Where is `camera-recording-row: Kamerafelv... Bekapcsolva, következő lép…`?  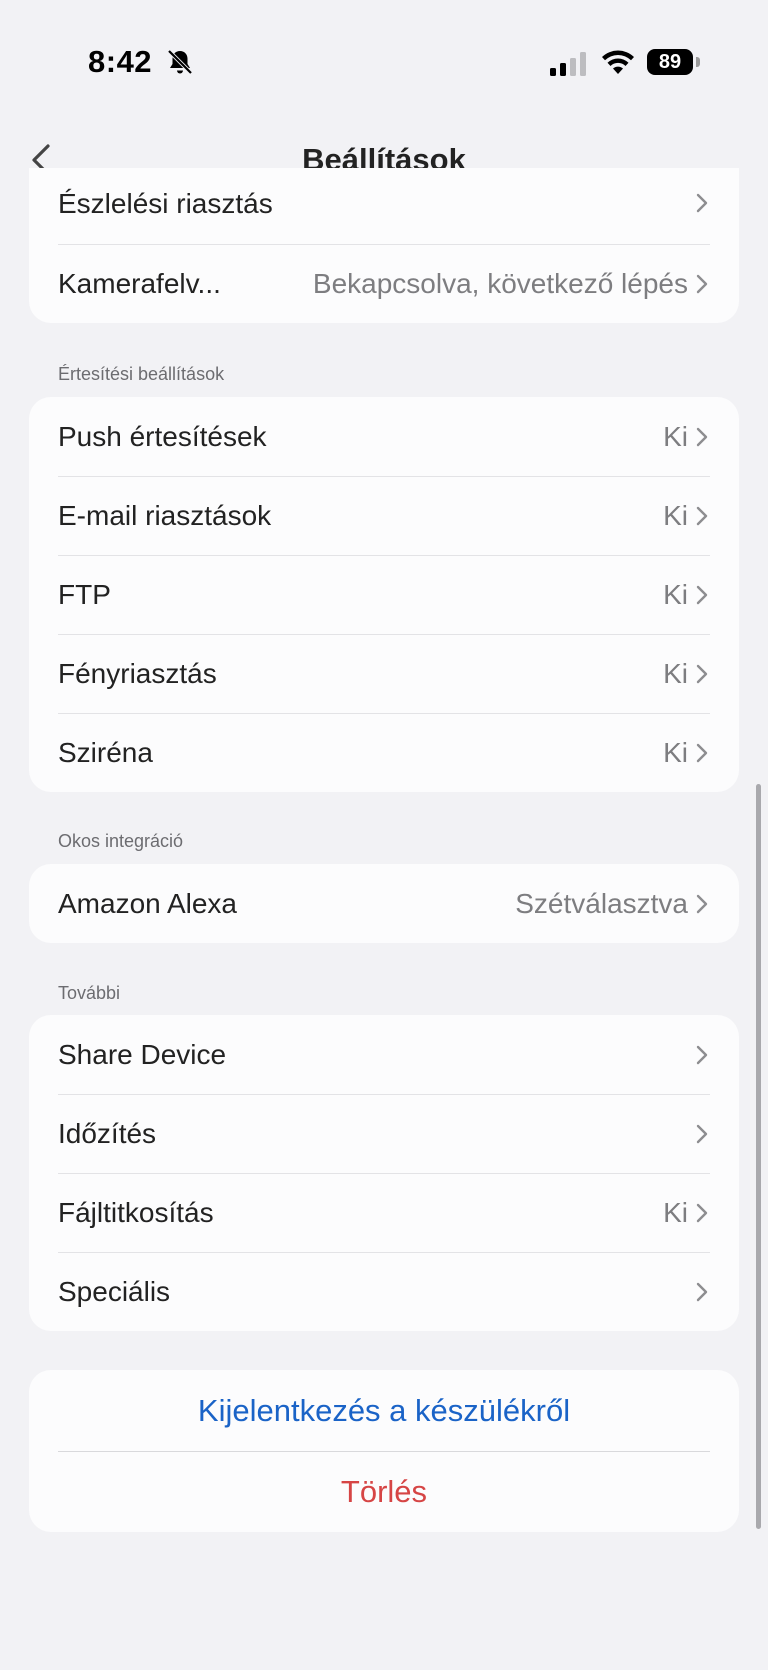
camera-recording-row: Kamerafelv... Bekapcsolva, következő lép… is located at coordinates (384, 283).